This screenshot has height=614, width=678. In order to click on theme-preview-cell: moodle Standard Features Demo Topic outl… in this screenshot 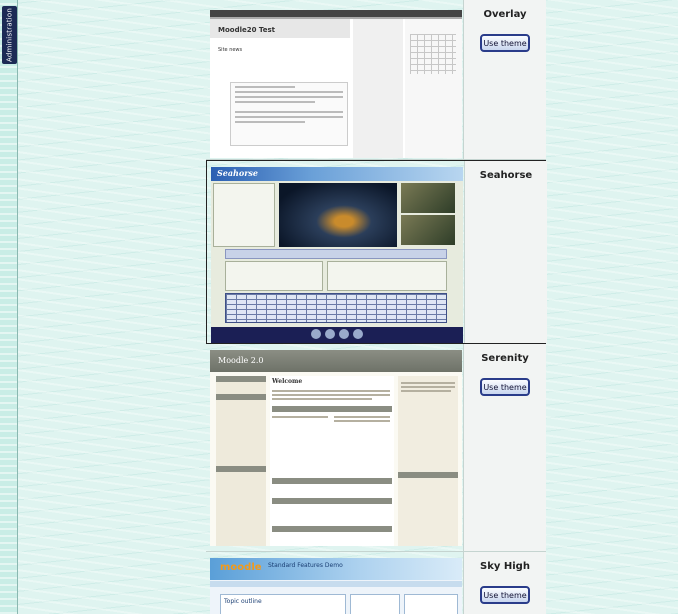, I will do `click(335, 583)`.